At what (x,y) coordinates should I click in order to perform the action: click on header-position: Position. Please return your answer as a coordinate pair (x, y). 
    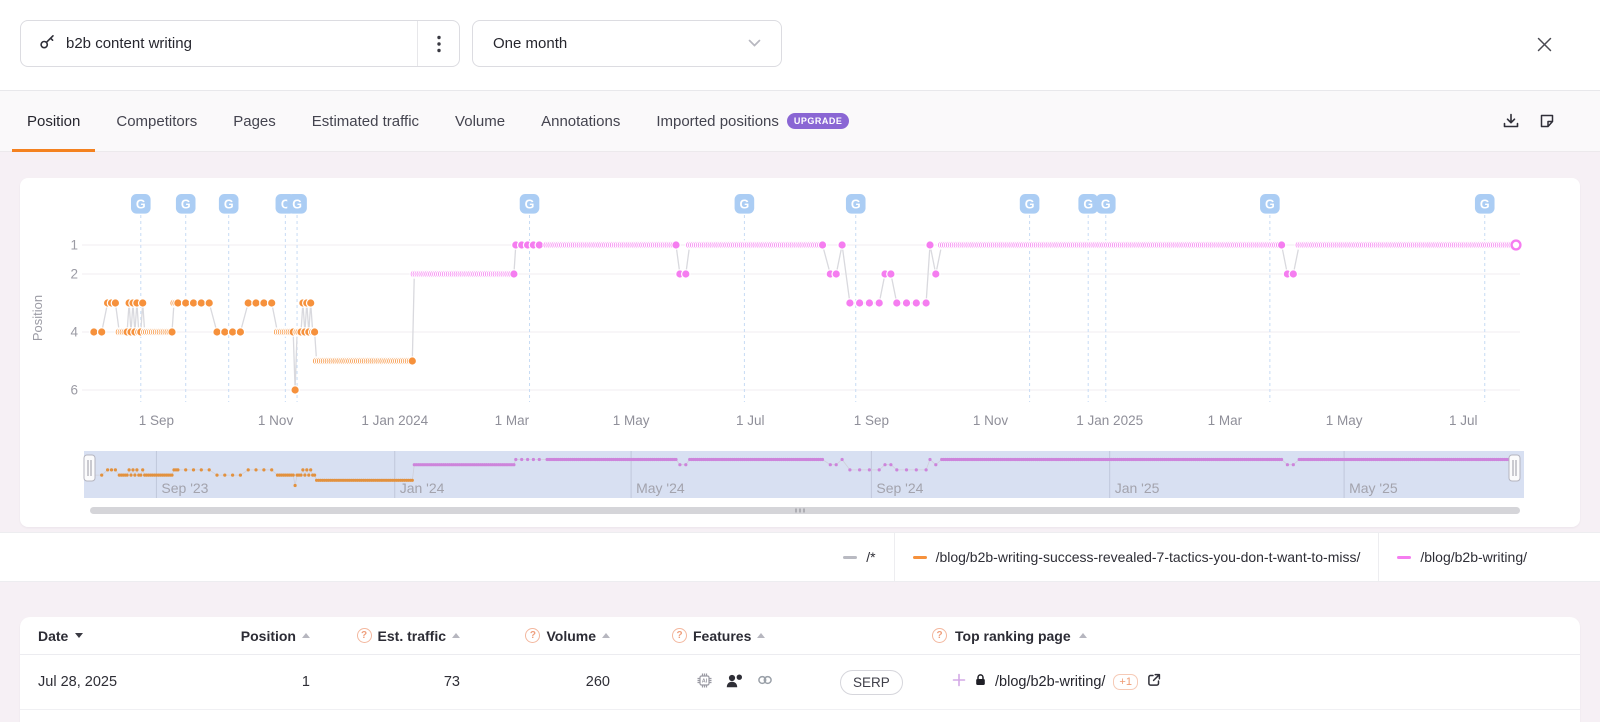
    Looking at the image, I should click on (260, 636).